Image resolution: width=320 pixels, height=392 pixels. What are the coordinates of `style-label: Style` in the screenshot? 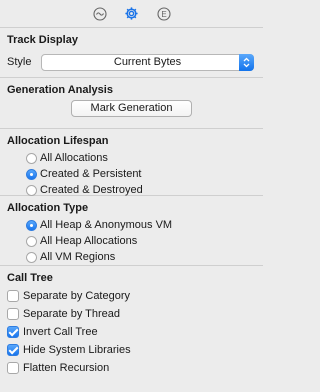 It's located at (19, 62).